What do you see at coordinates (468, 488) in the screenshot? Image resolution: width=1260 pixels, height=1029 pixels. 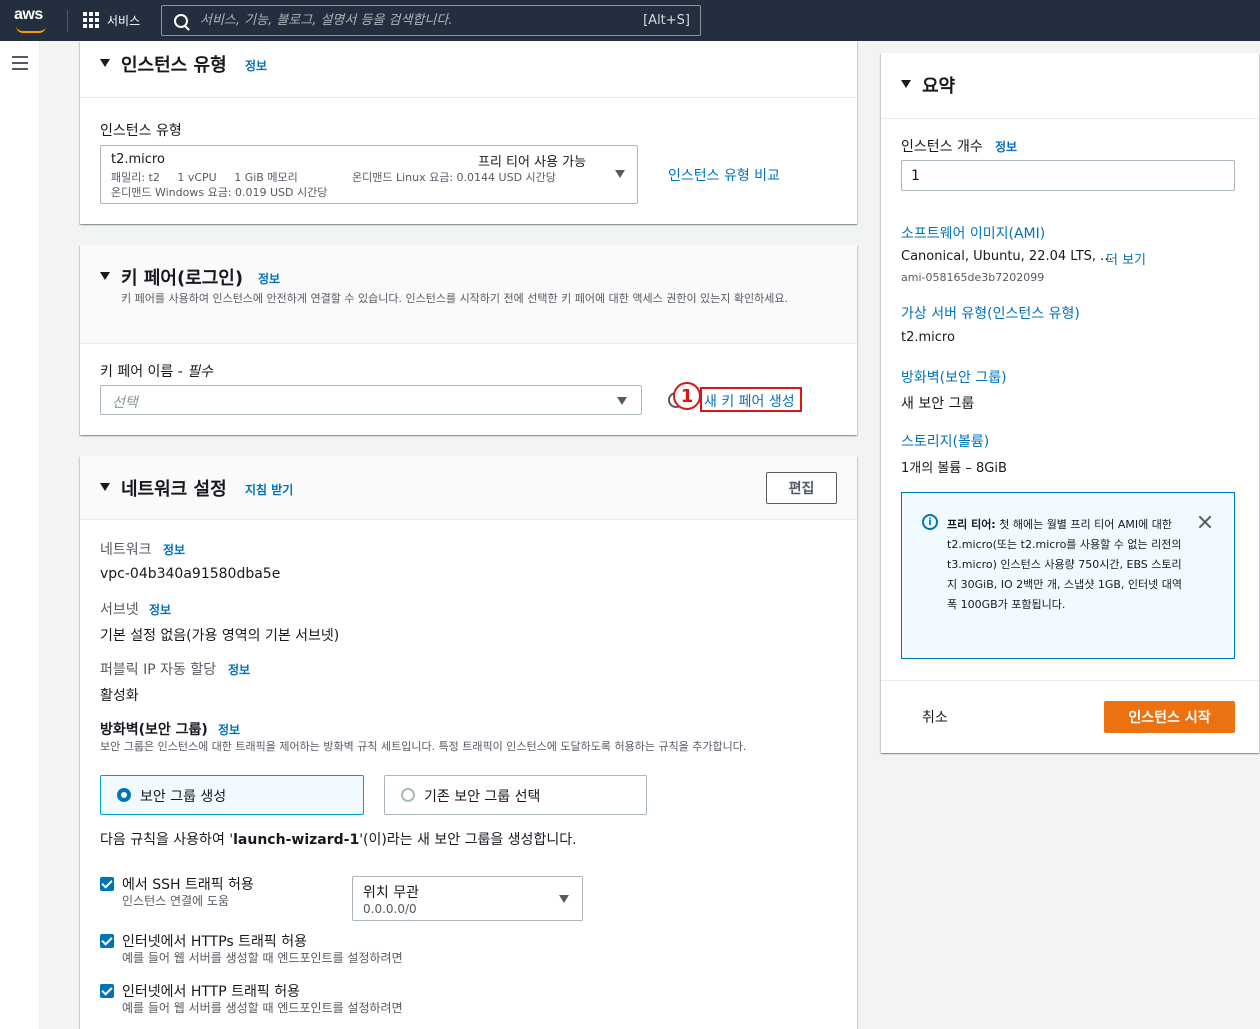 I see `network-header: 네트워크 설정 지침 받기 편집` at bounding box center [468, 488].